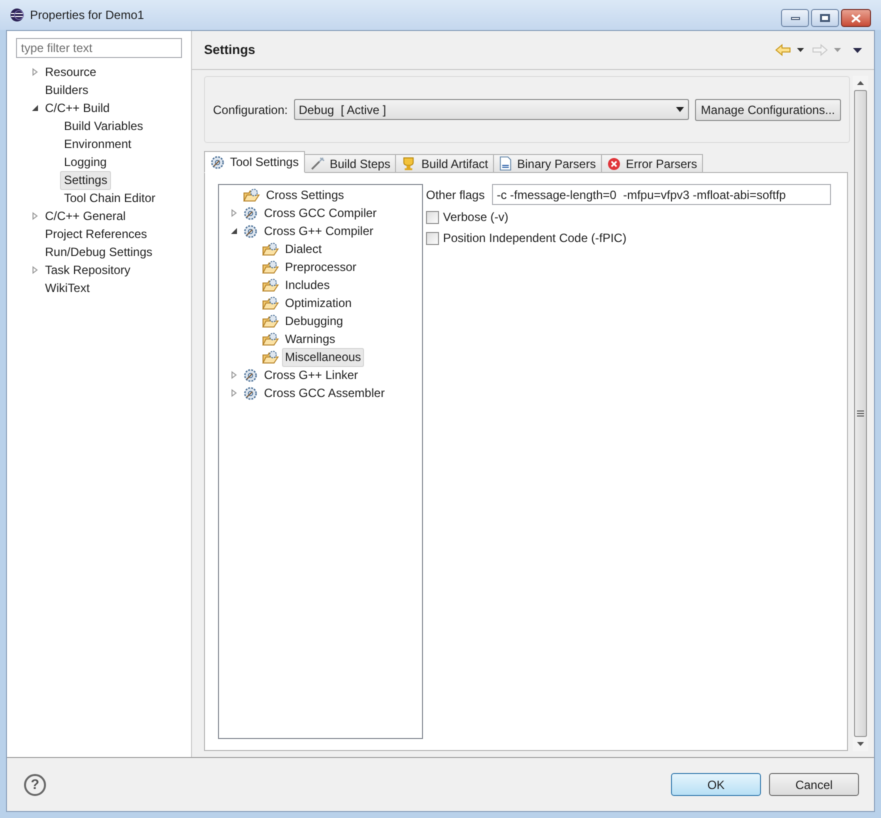  Describe the element at coordinates (98, 144) in the screenshot. I see `tree-item: Environment` at that location.